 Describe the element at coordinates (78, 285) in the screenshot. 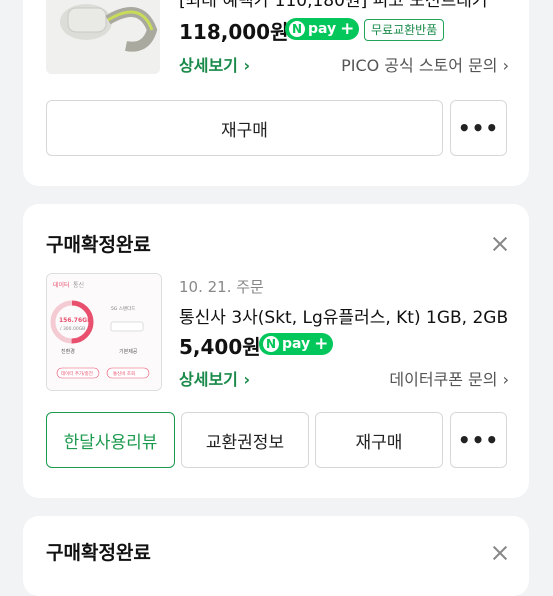

I see `thumb-tab-comm: 통신` at that location.